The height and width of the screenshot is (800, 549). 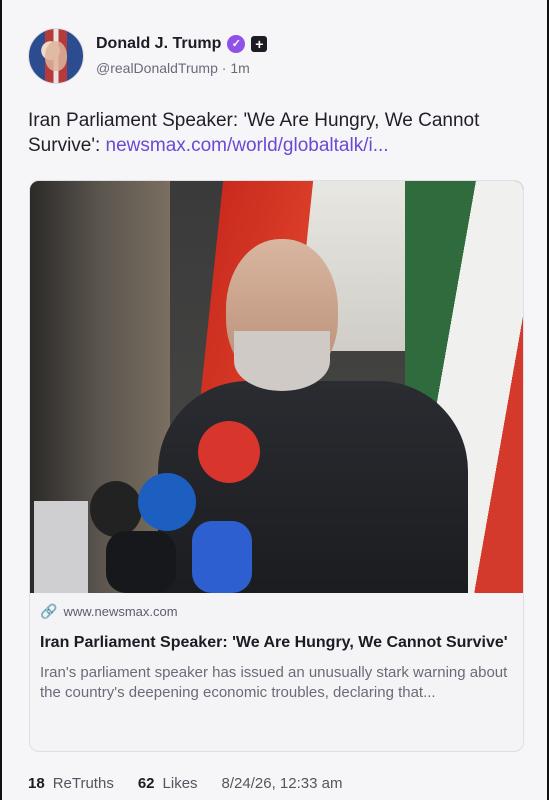 I want to click on plus-badge-icon: +, so click(x=259, y=44).